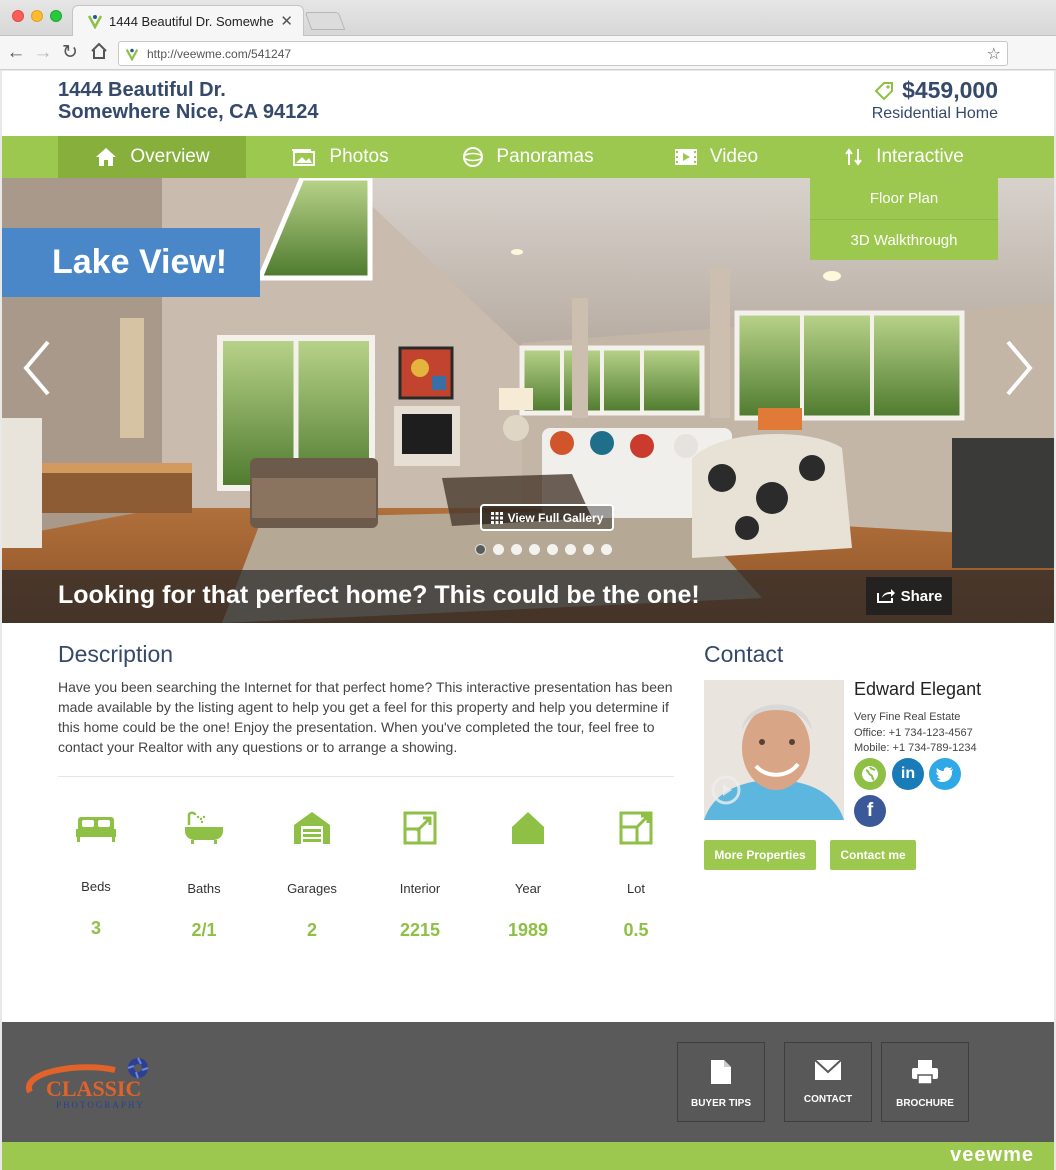  What do you see at coordinates (528, 876) in the screenshot?
I see `stat-year: Year 1989` at bounding box center [528, 876].